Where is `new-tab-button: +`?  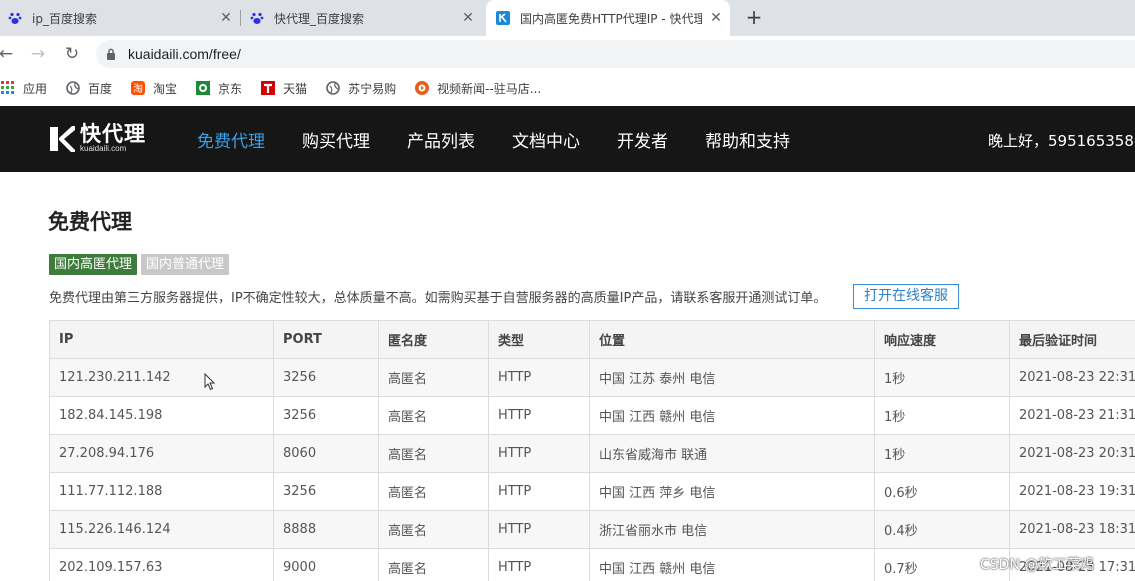 new-tab-button: + is located at coordinates (754, 18).